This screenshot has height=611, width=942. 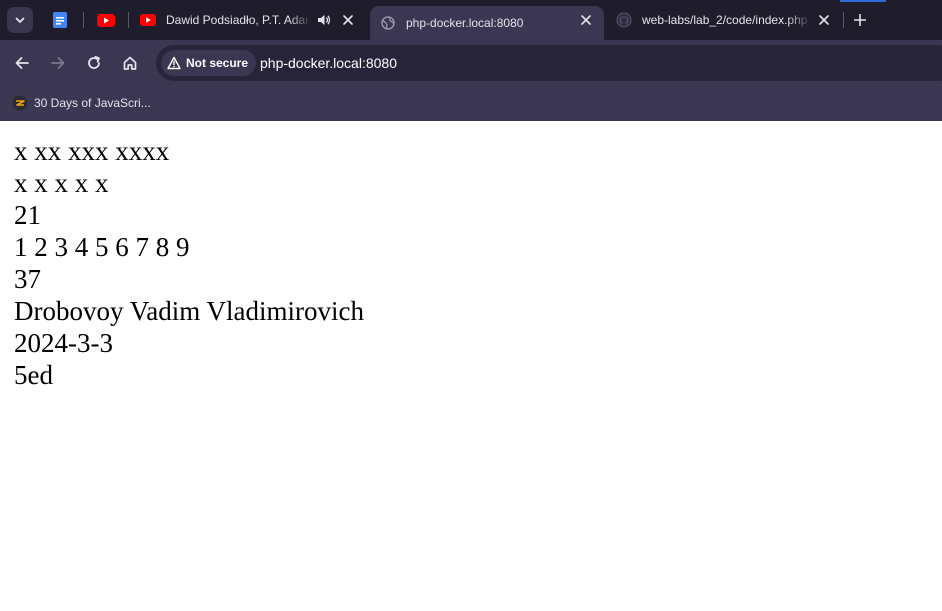 I want to click on pinned-tab-youtube, so click(x=106, y=20).